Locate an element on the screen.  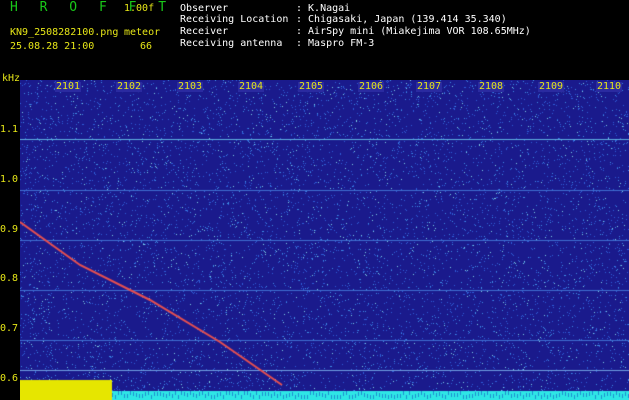
x-tick-label: 2106 is located at coordinates (371, 86).